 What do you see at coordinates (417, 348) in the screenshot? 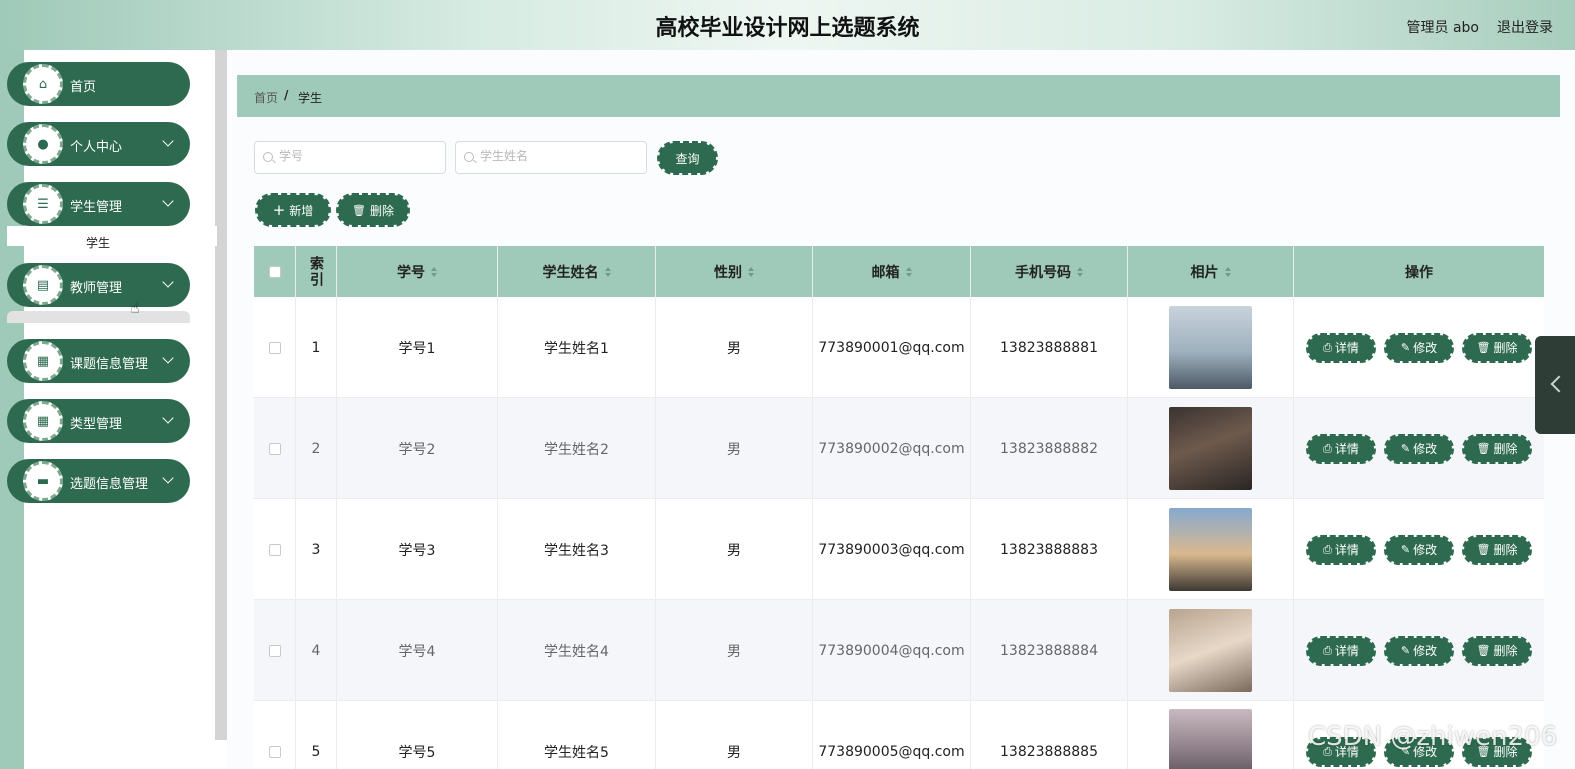
I see `cell-student-no-value: 学号1` at bounding box center [417, 348].